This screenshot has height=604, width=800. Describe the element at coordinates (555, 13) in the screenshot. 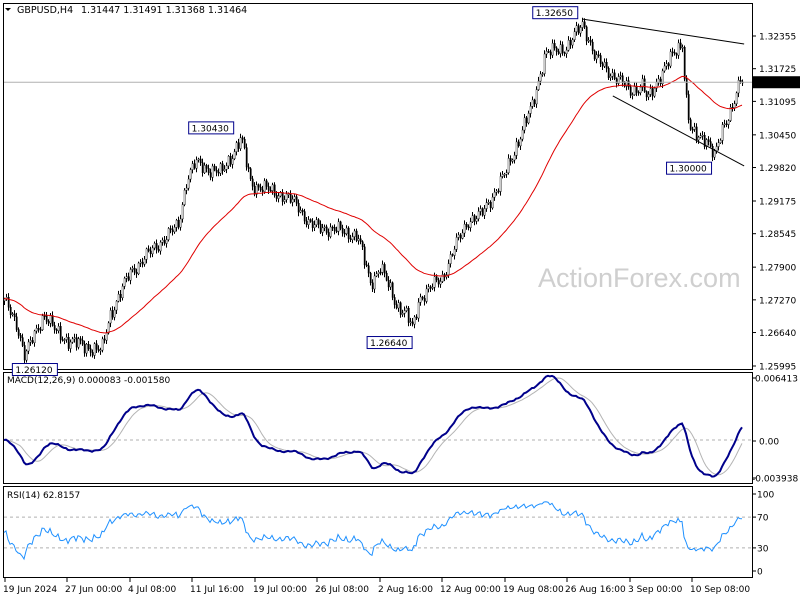

I see `price-annotation: 1.32650` at that location.